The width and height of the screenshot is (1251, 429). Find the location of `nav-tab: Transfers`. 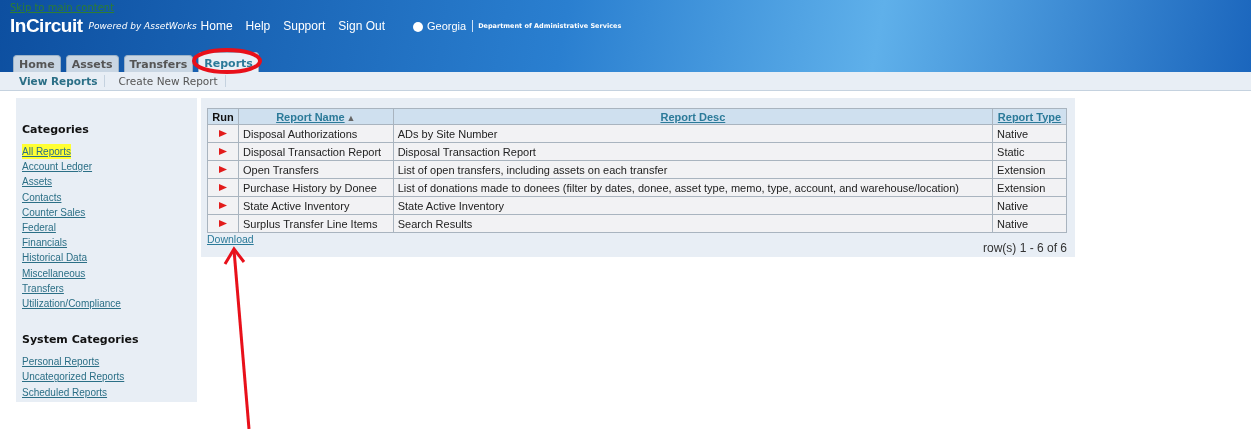

nav-tab: Transfers is located at coordinates (158, 63).